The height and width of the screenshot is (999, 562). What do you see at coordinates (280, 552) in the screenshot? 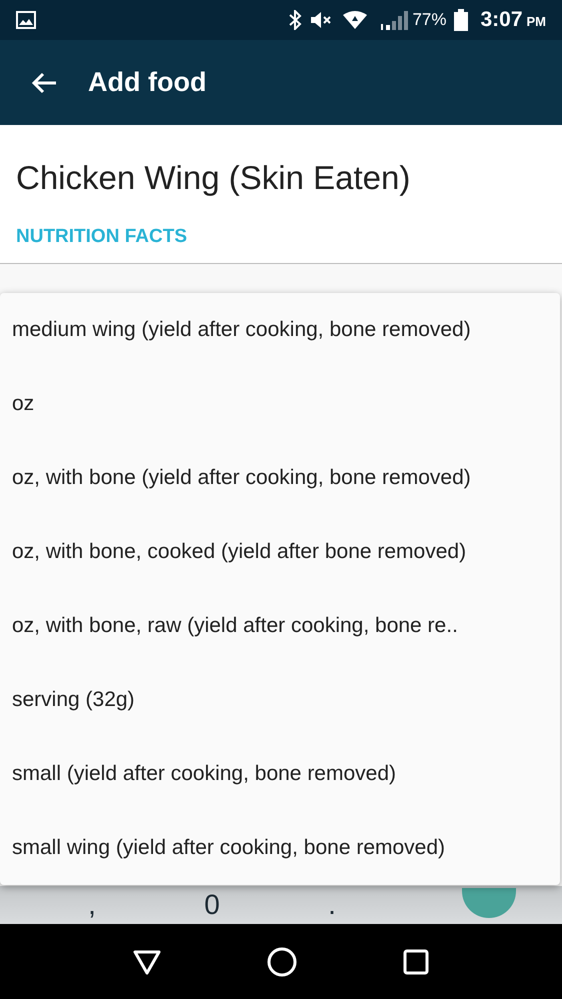
I see `menu-item: oz, with bone, cooked (yield after bone removed)` at bounding box center [280, 552].